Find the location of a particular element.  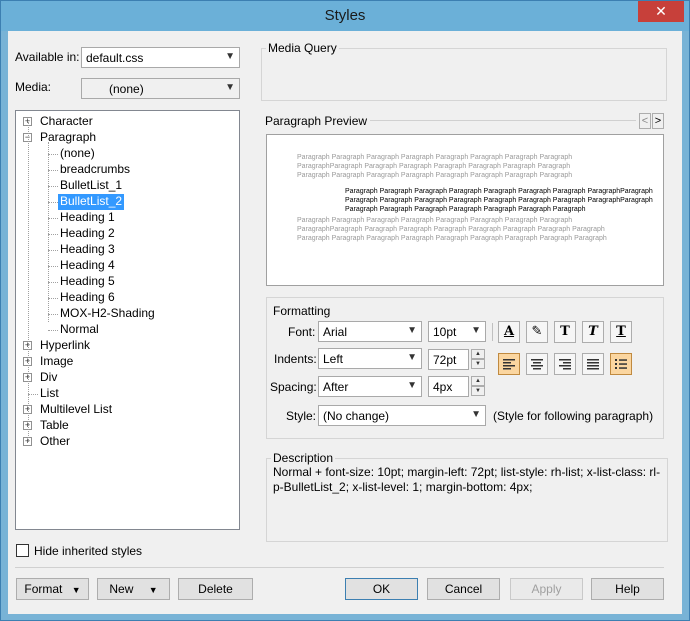

hide-inherited-label: Hide inherited styles is located at coordinates (88, 551).